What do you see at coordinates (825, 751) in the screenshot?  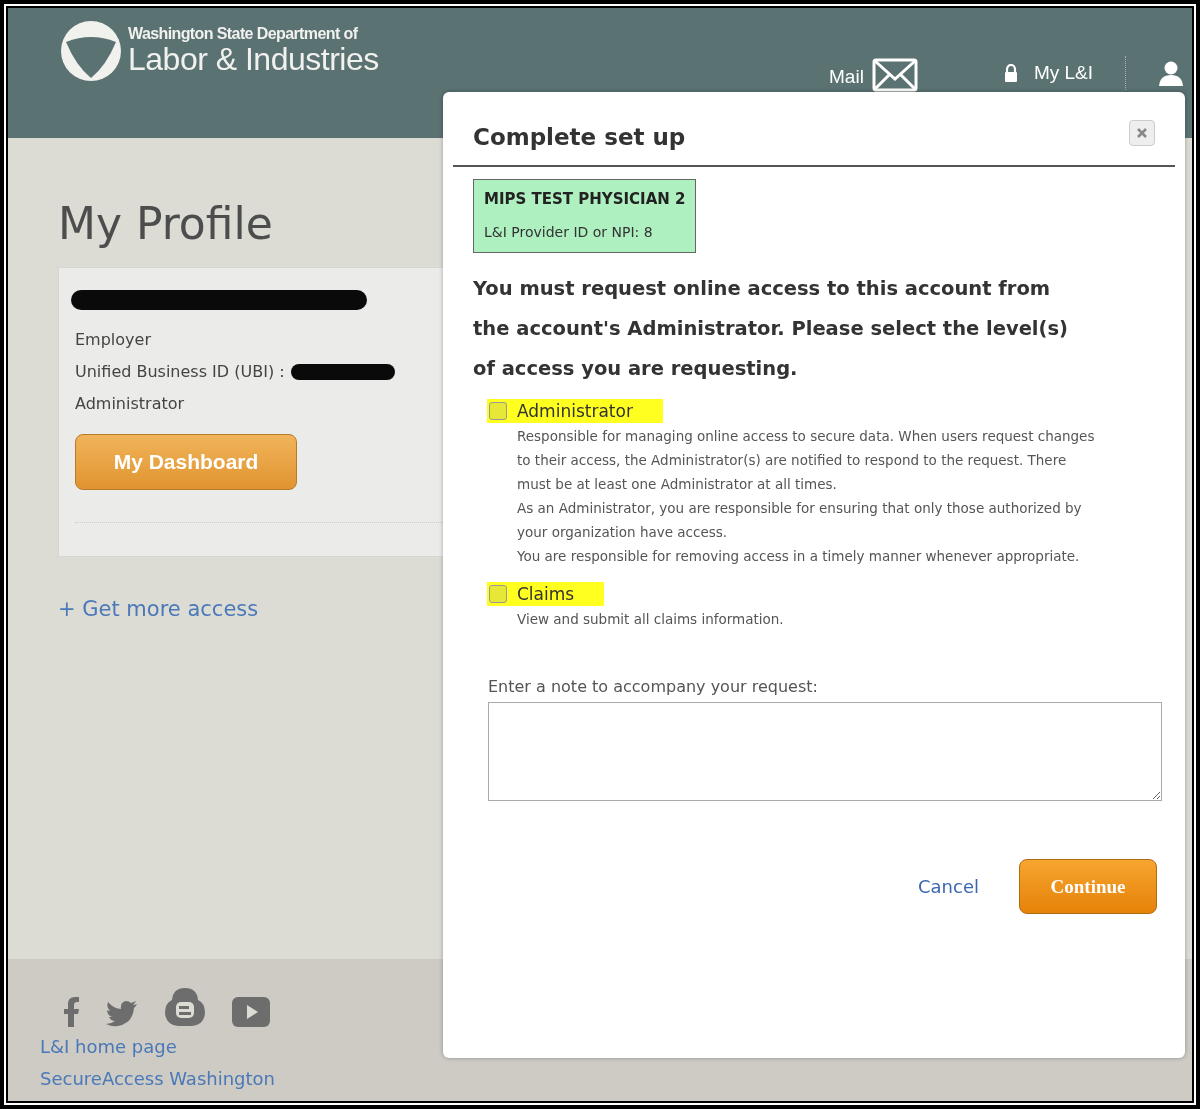 I see `note-field` at bounding box center [825, 751].